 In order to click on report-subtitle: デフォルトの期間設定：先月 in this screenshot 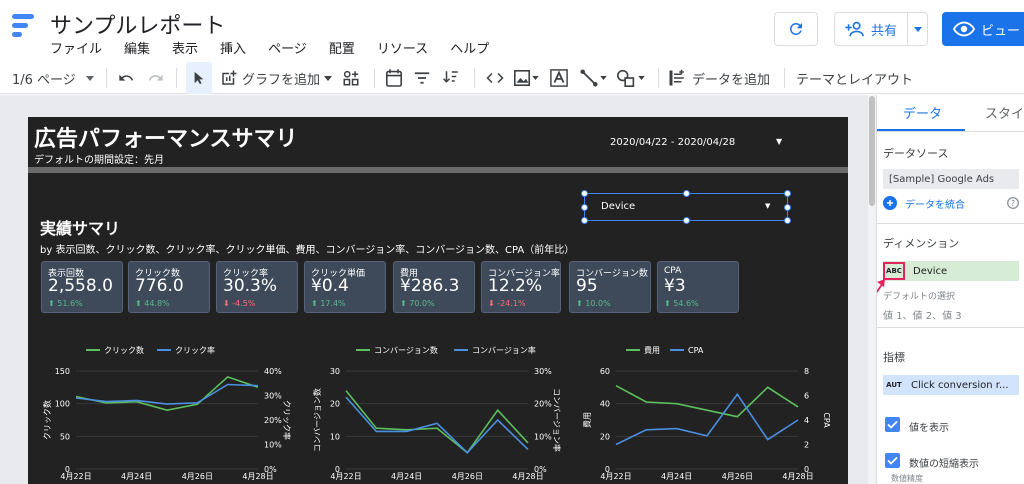, I will do `click(99, 160)`.